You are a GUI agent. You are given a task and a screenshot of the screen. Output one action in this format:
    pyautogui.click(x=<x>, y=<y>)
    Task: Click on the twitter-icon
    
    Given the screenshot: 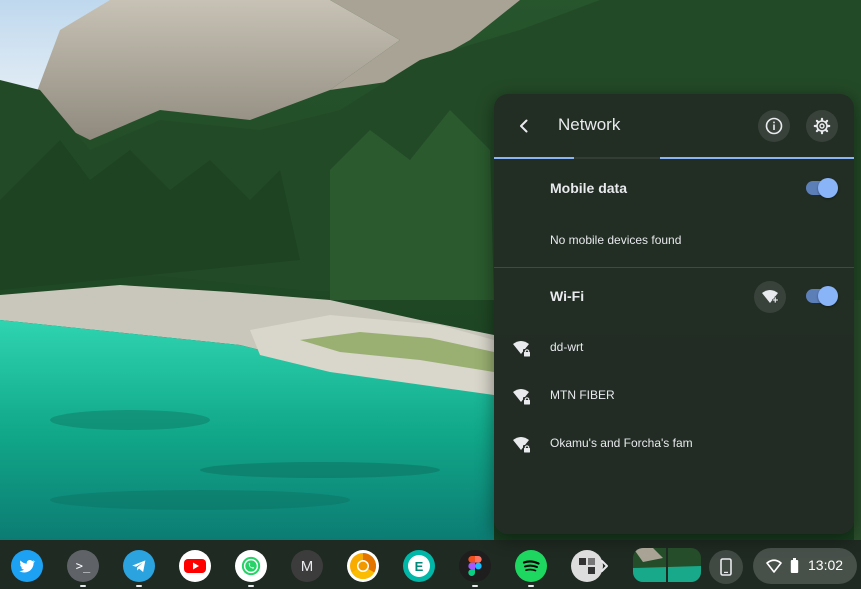 What is the action you would take?
    pyautogui.click(x=27, y=566)
    